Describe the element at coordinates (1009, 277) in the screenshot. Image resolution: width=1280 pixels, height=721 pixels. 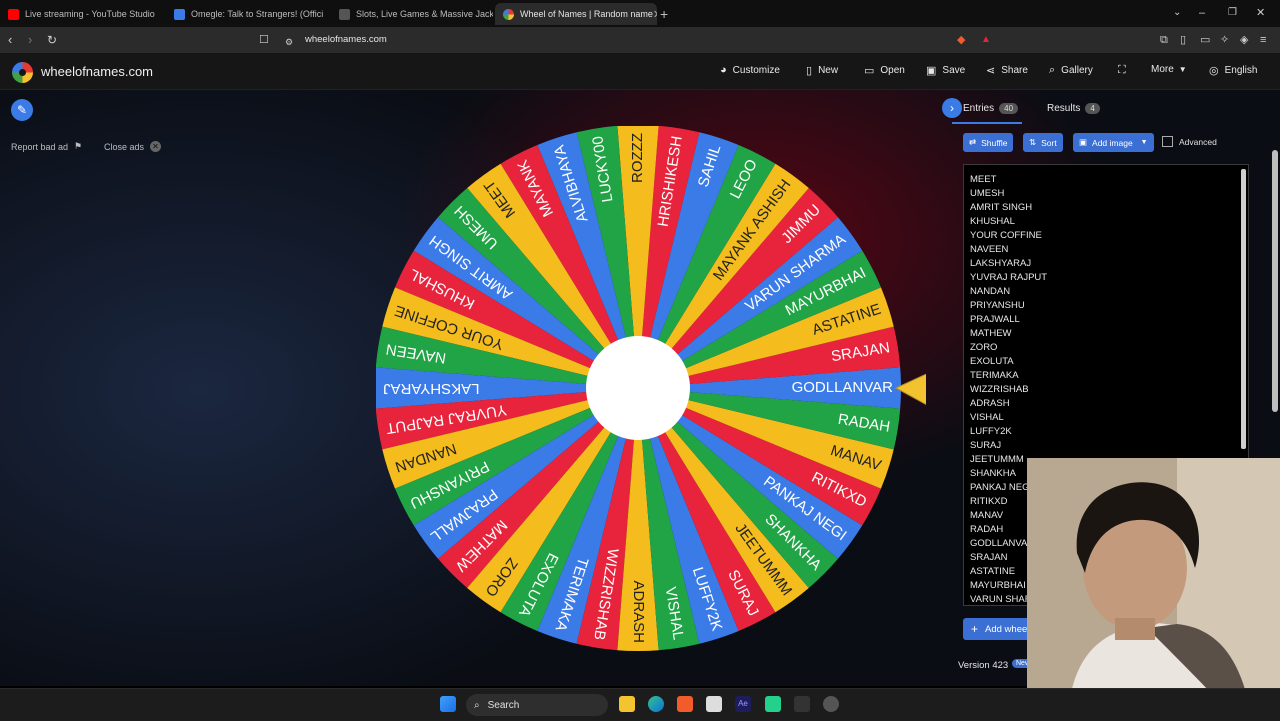
I see `entry-item: YUVRAJ RAJPUT` at that location.